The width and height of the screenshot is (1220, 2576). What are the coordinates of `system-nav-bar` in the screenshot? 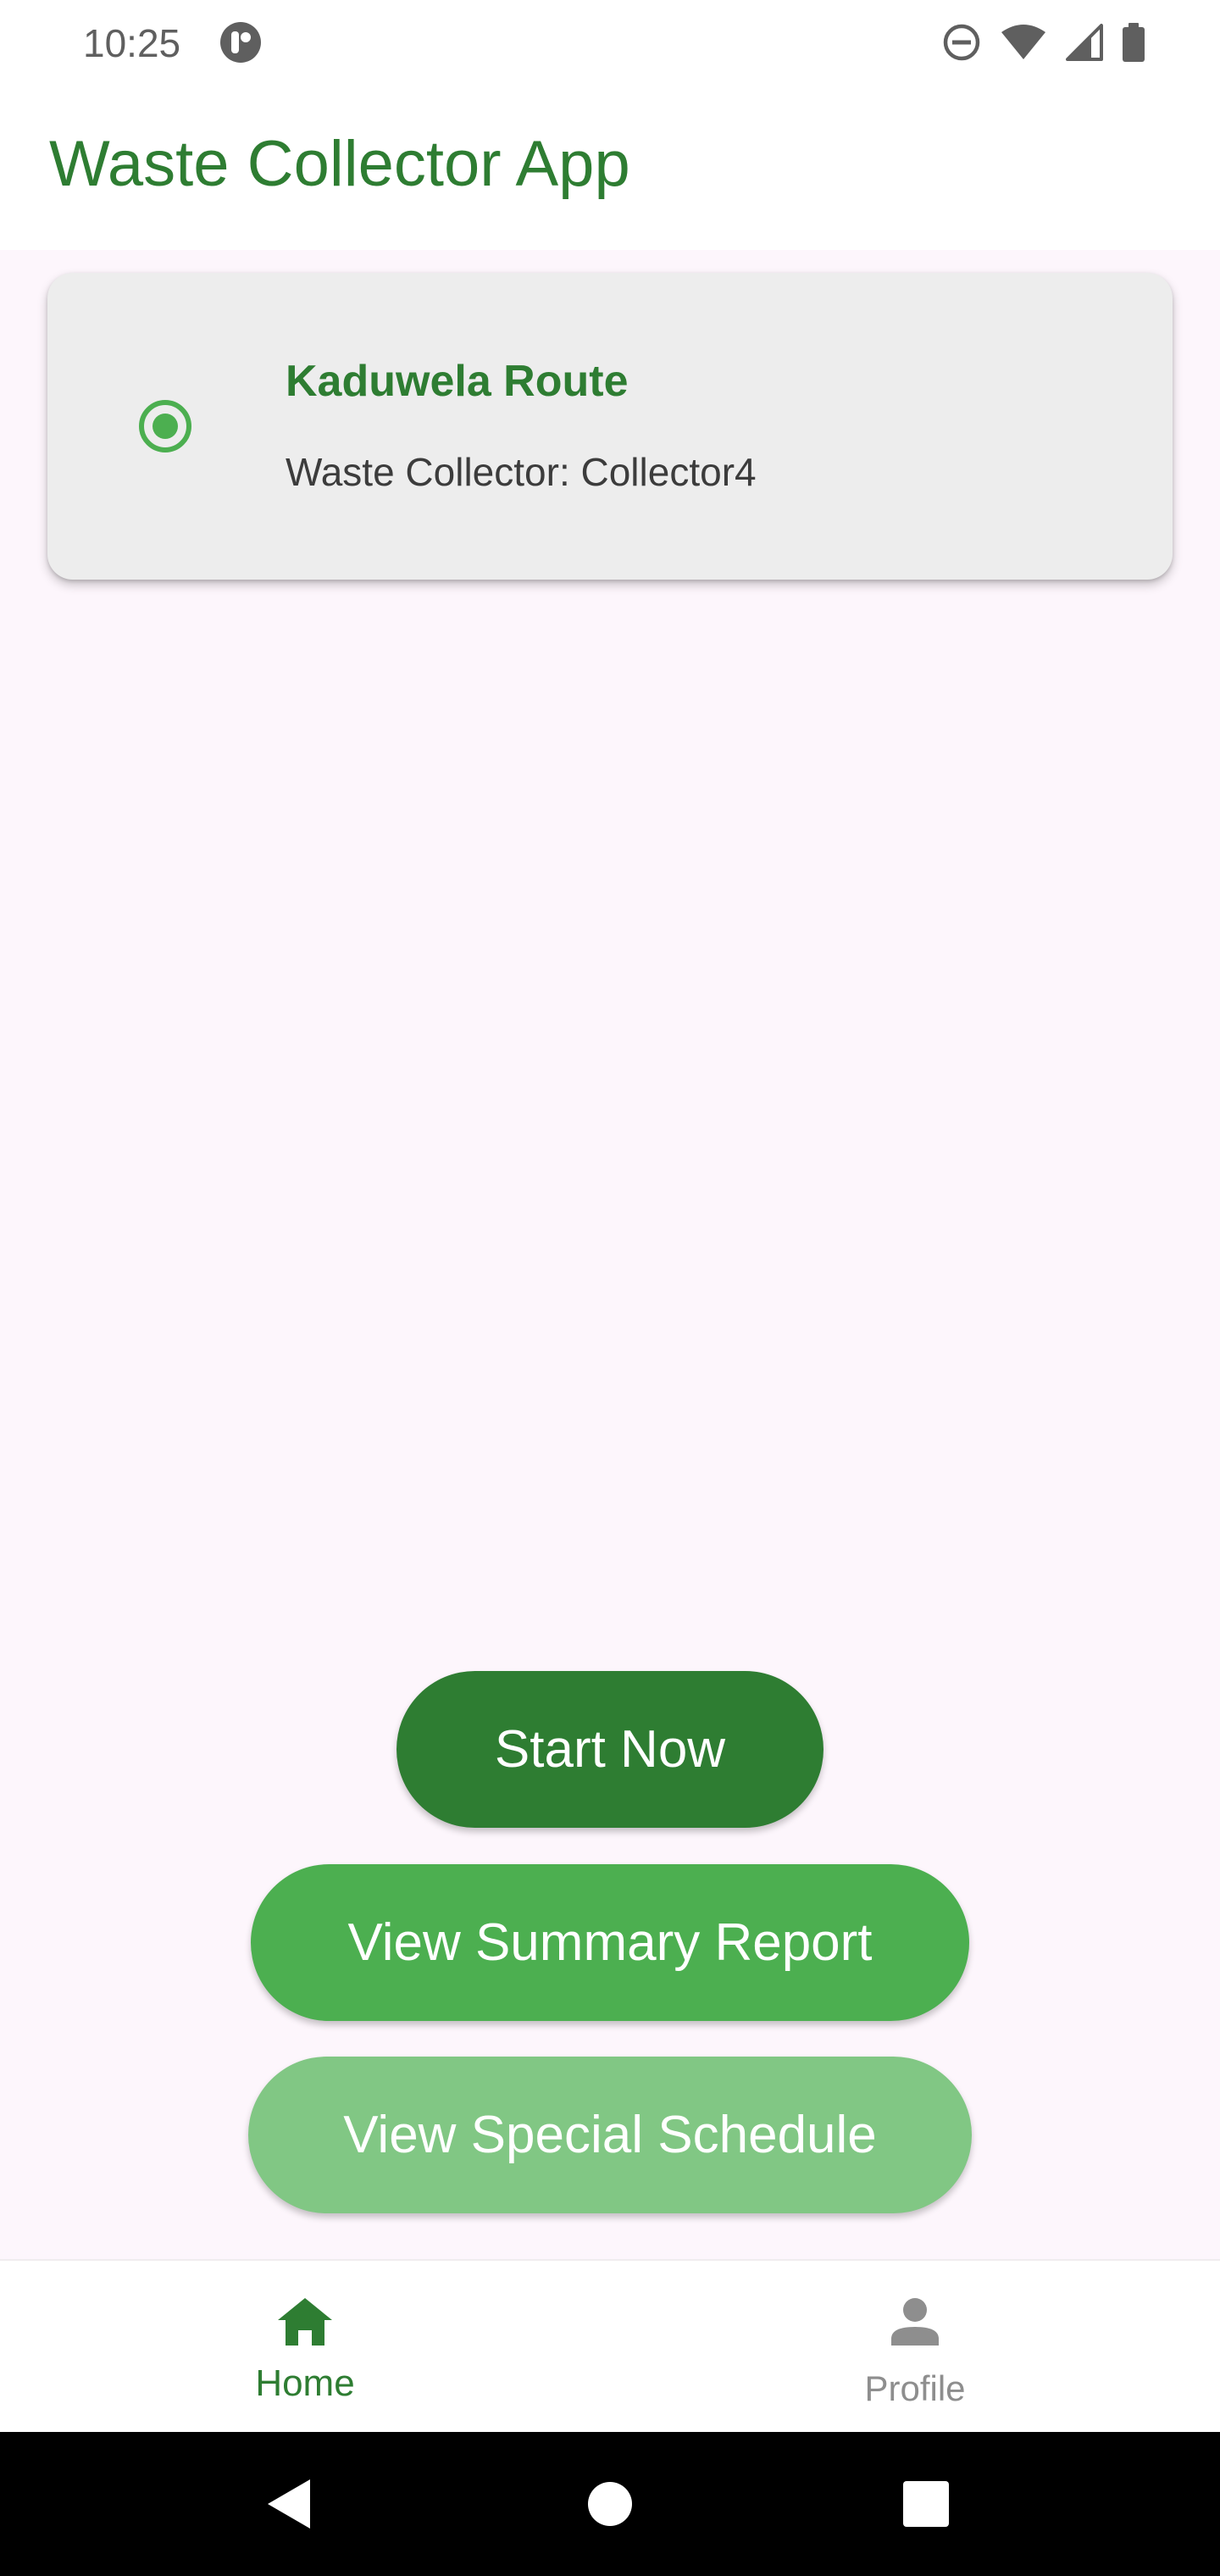 It's located at (610, 2504).